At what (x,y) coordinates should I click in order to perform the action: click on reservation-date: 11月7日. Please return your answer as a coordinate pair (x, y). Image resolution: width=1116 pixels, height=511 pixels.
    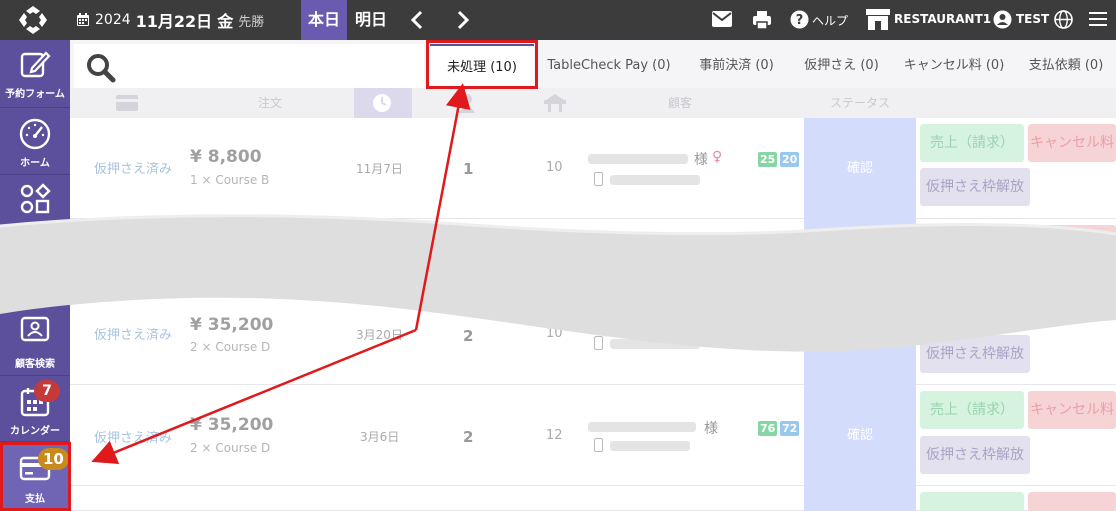
    Looking at the image, I should click on (379, 169).